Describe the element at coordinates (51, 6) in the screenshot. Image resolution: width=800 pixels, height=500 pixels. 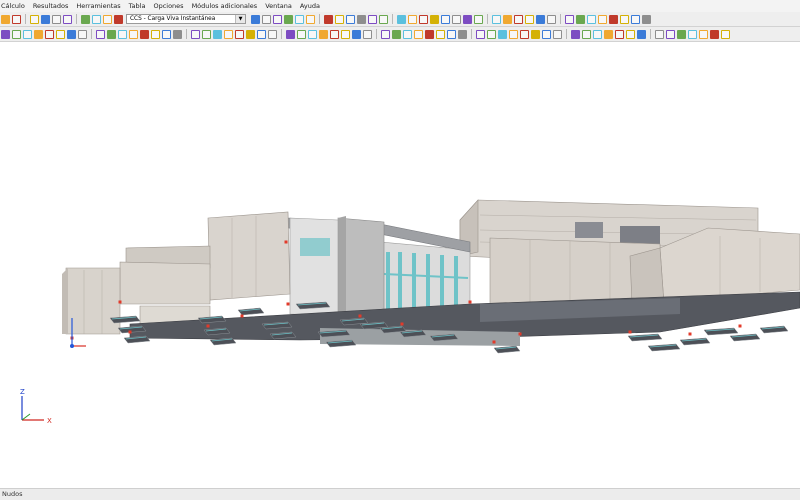
I see `menu-resultados: Resultados` at that location.